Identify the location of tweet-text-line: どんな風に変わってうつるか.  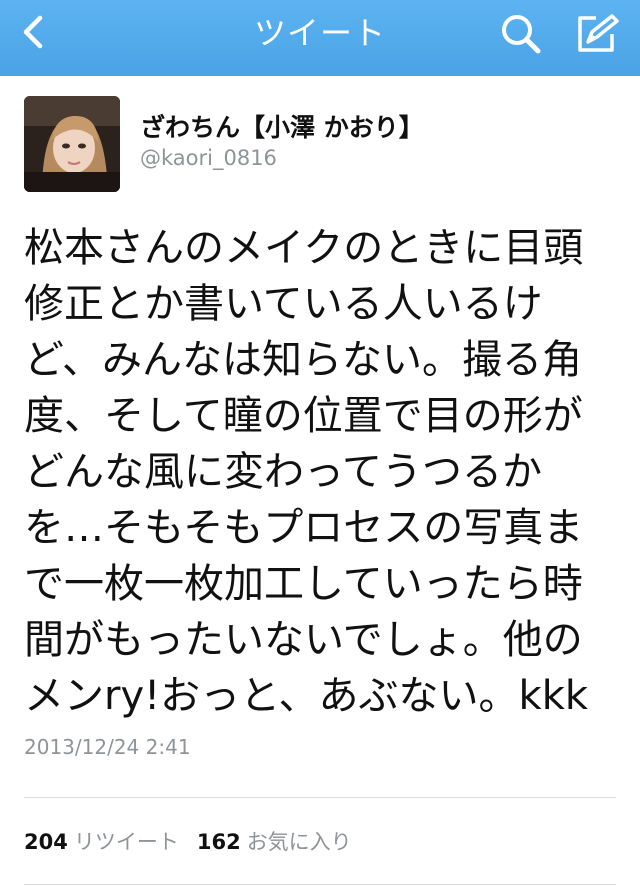
(283, 472).